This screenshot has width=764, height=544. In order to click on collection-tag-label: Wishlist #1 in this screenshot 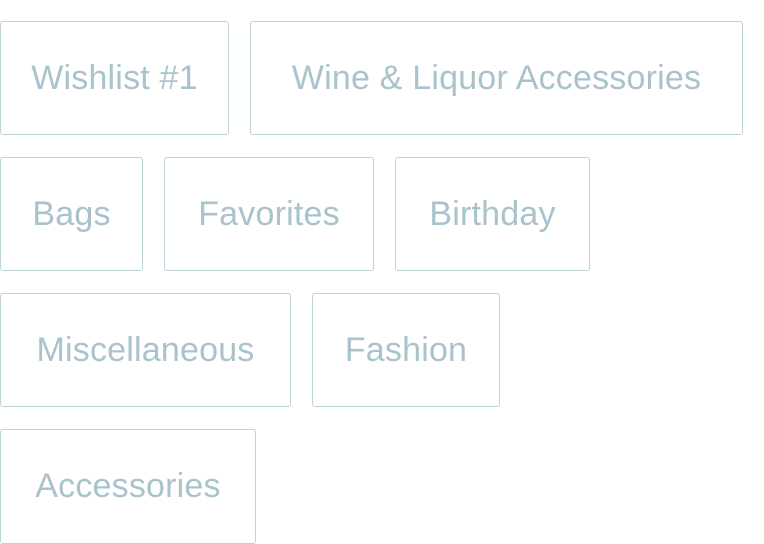, I will do `click(114, 78)`.